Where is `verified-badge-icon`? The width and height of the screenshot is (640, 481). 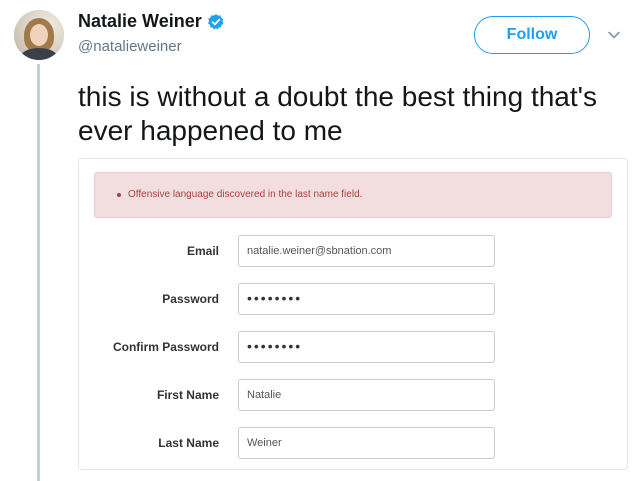 verified-badge-icon is located at coordinates (215, 21).